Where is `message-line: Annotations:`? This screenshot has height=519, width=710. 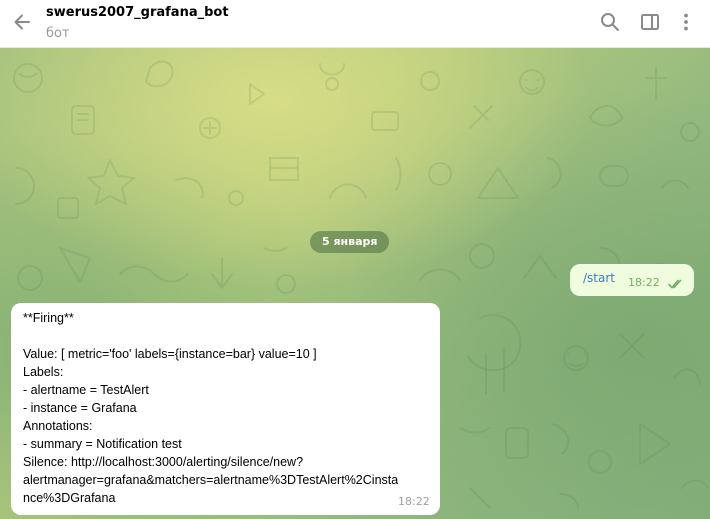
message-line: Annotations: is located at coordinates (58, 426).